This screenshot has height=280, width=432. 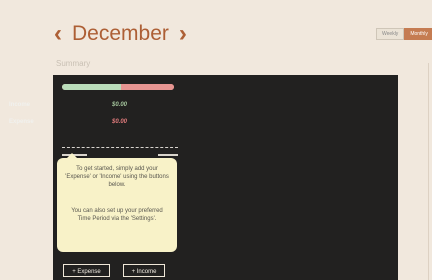 What do you see at coordinates (119, 122) in the screenshot?
I see `expense-value: $0.00` at bounding box center [119, 122].